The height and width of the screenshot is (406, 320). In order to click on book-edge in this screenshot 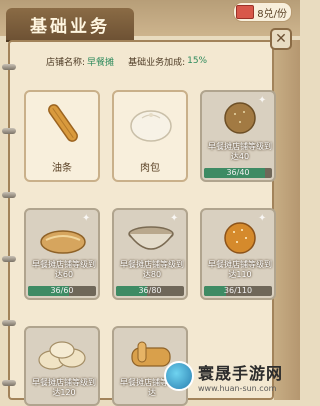, I will do `click(287, 220)`.